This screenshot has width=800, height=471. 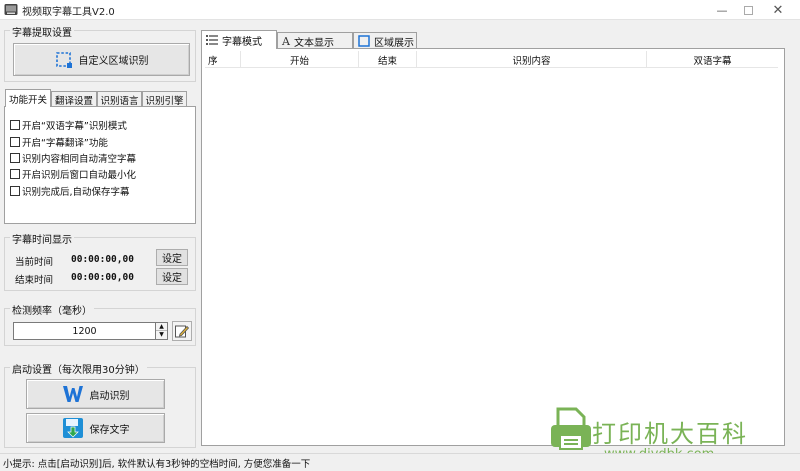 What do you see at coordinates (72, 394) in the screenshot?
I see `start-w-icon` at bounding box center [72, 394].